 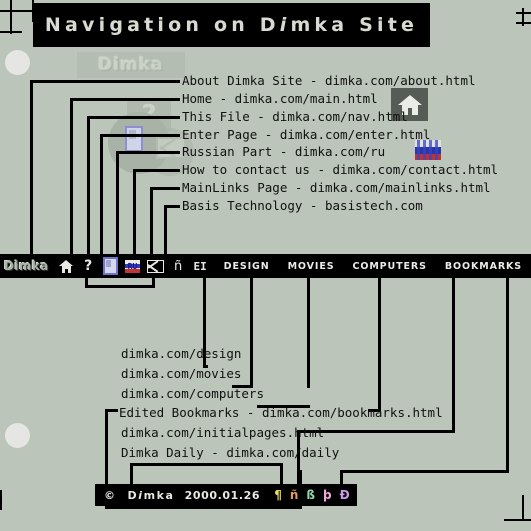 What do you see at coordinates (120, 286) in the screenshot?
I see `connector-h-icons-under` at bounding box center [120, 286].